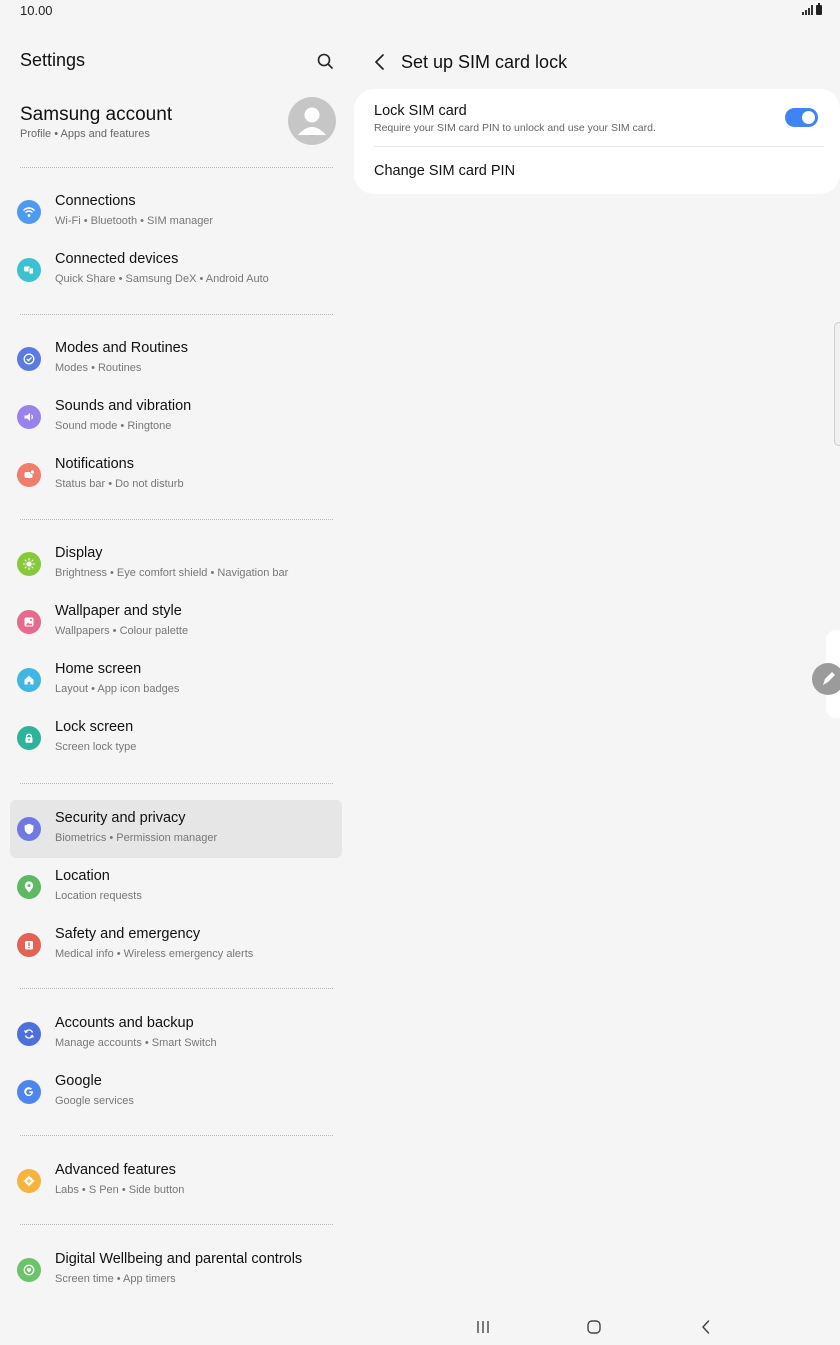 This screenshot has width=840, height=1345. Describe the element at coordinates (136, 1043) in the screenshot. I see `item-subtitle: Manage accounts • Smart Switch` at that location.